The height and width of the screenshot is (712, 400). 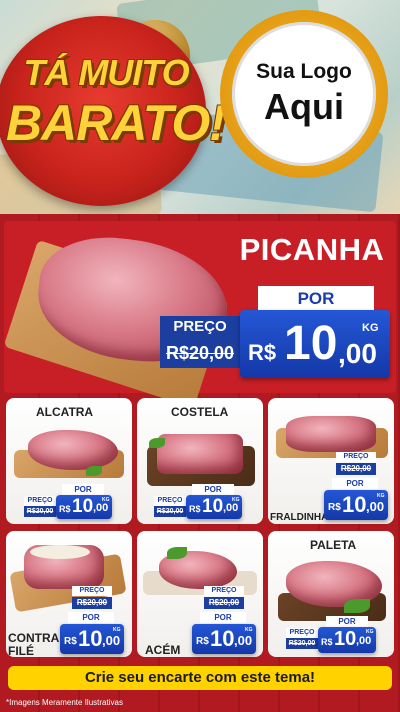 I want to click on alcatra-por-label: POR, so click(x=83, y=489).